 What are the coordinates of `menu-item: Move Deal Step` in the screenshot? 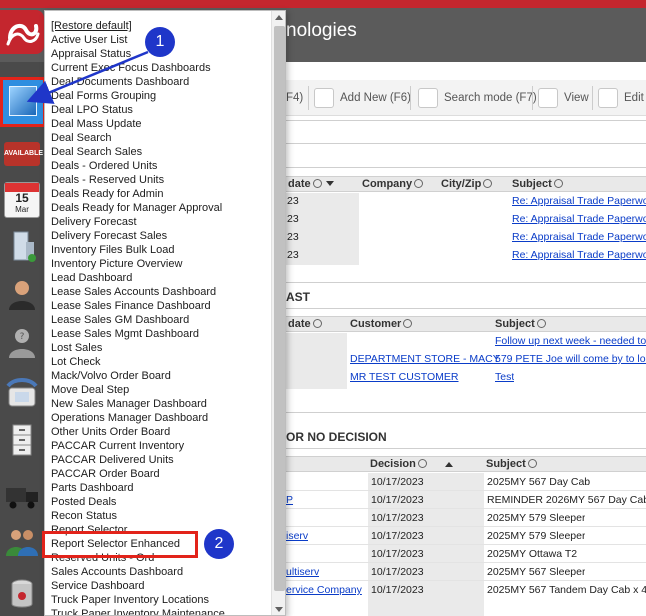 It's located at (138, 390).